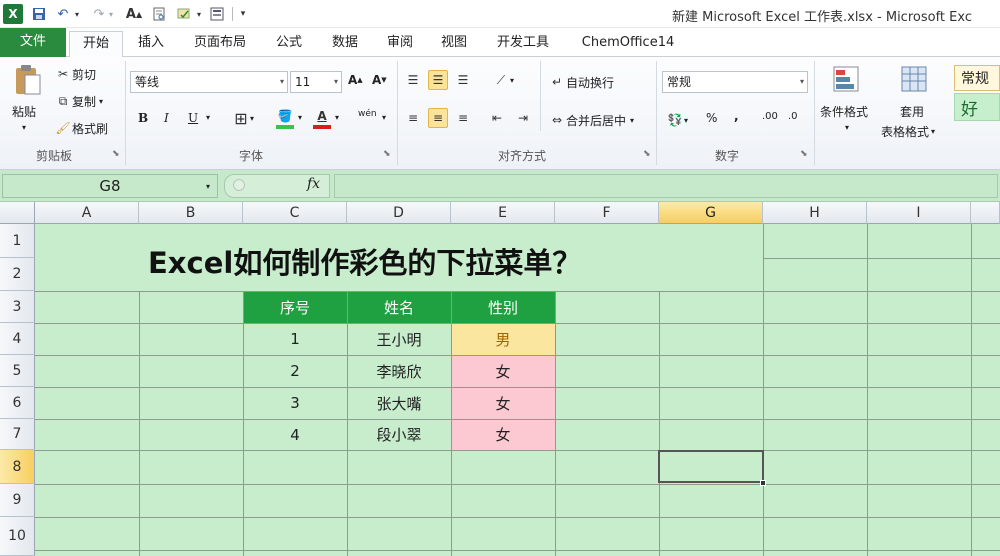 The width and height of the screenshot is (1000, 556). I want to click on tab-file: 文件, so click(33, 42).